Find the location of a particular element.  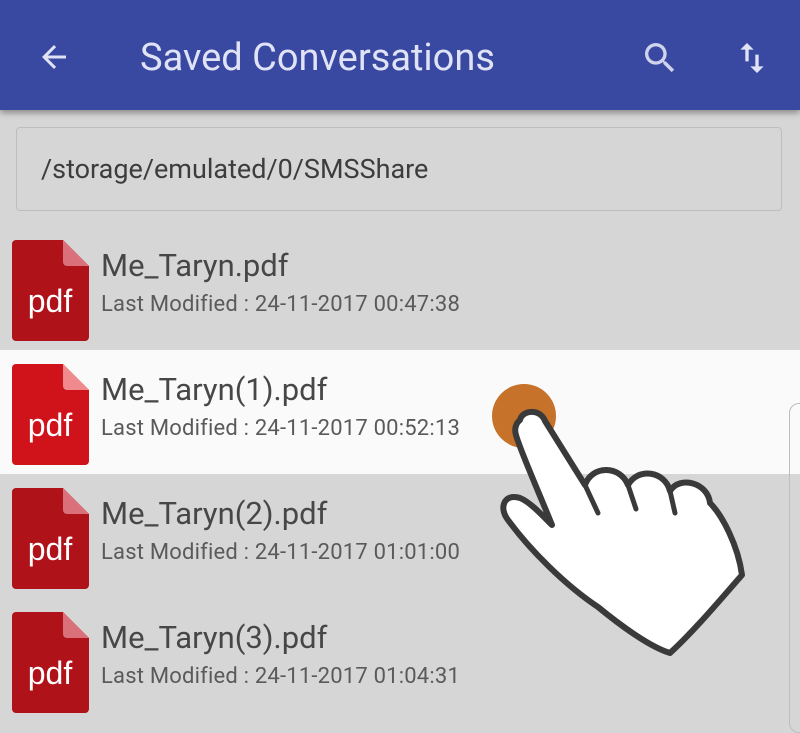

file-name: Me_Taryn(2).pdf is located at coordinates (214, 513).